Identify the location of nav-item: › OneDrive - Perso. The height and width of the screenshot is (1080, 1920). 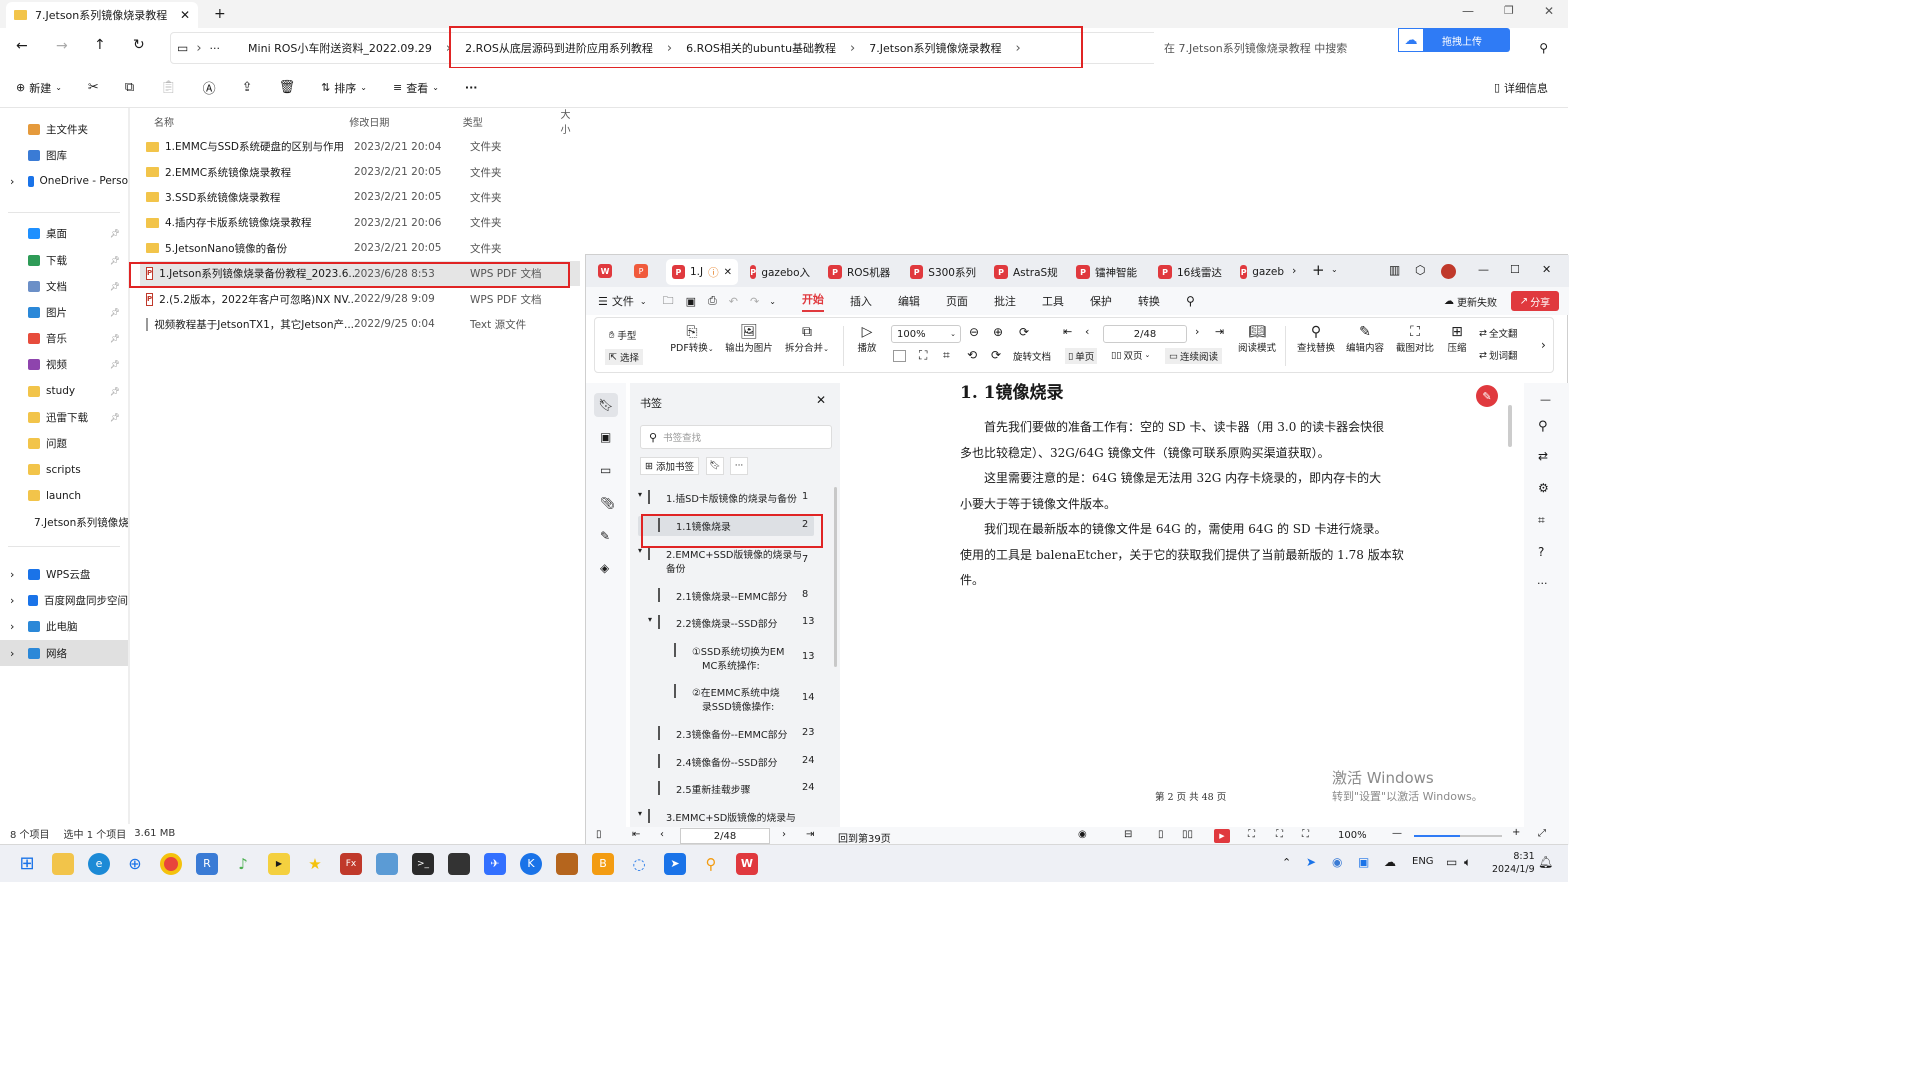
(64, 181).